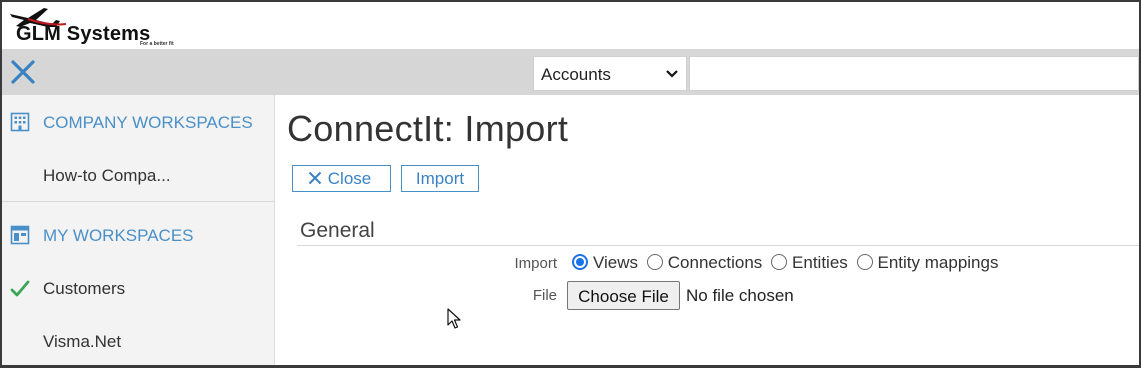 The image size is (1141, 368). Describe the element at coordinates (118, 235) in the screenshot. I see `sidebar-section-label: MY WORKSPACES` at that location.